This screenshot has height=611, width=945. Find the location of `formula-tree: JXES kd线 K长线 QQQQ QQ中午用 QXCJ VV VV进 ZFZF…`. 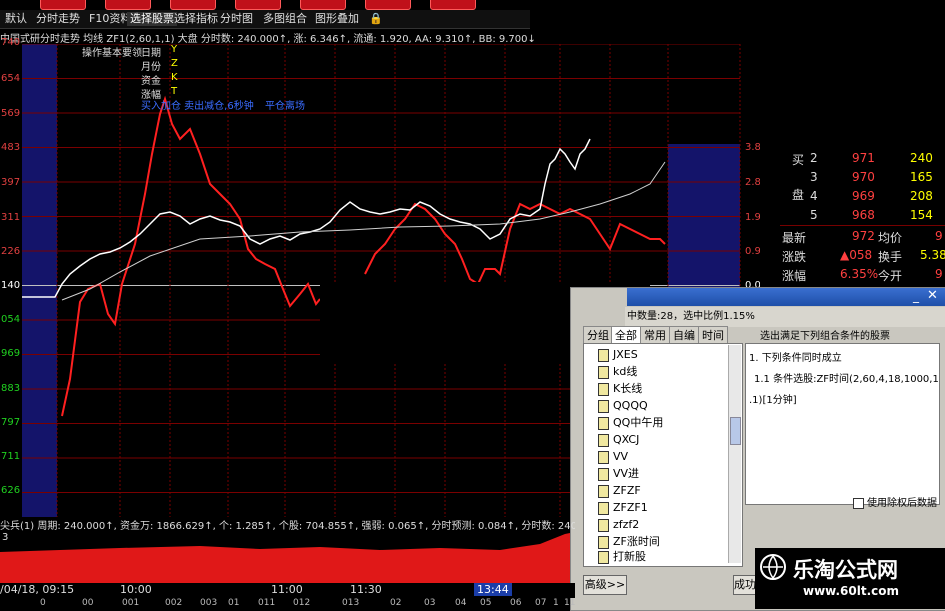

formula-tree: JXES kd线 K长线 QQQQ QQ中午用 QXCJ VV VV进 ZFZF… is located at coordinates (663, 455).